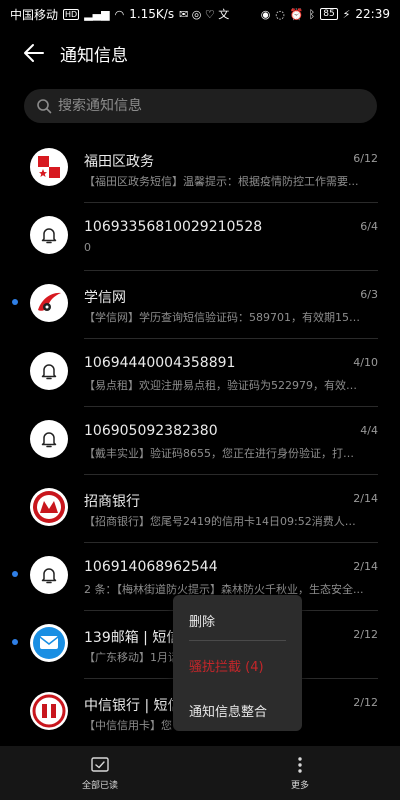  I want to click on hd-badge: HD, so click(71, 14).